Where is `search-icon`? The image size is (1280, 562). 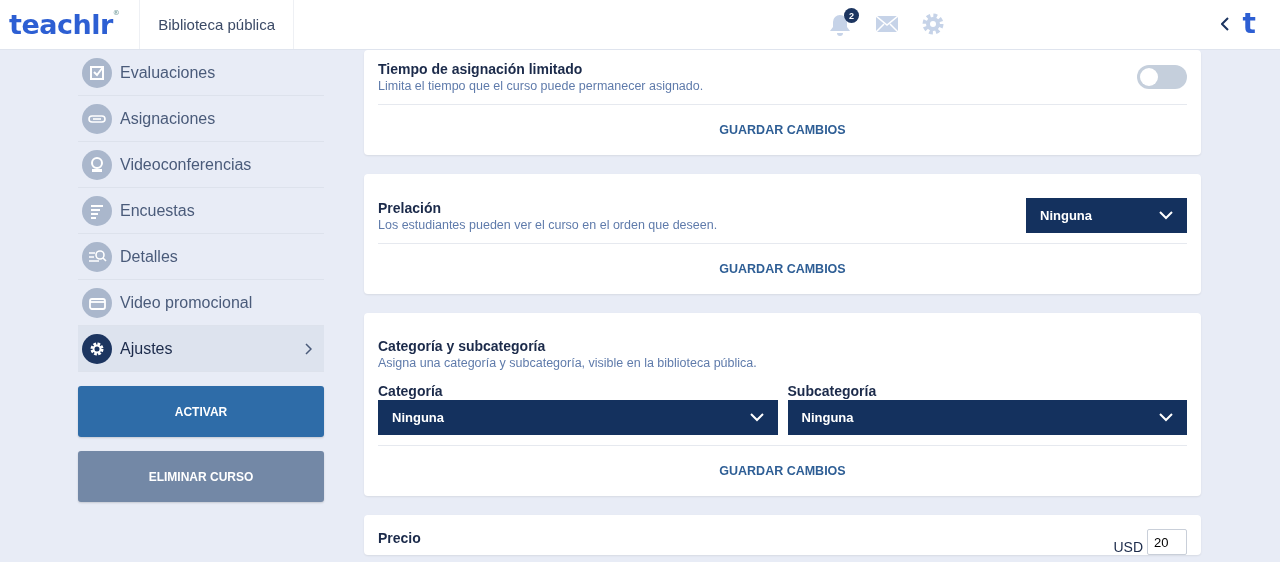
search-icon is located at coordinates (97, 256).